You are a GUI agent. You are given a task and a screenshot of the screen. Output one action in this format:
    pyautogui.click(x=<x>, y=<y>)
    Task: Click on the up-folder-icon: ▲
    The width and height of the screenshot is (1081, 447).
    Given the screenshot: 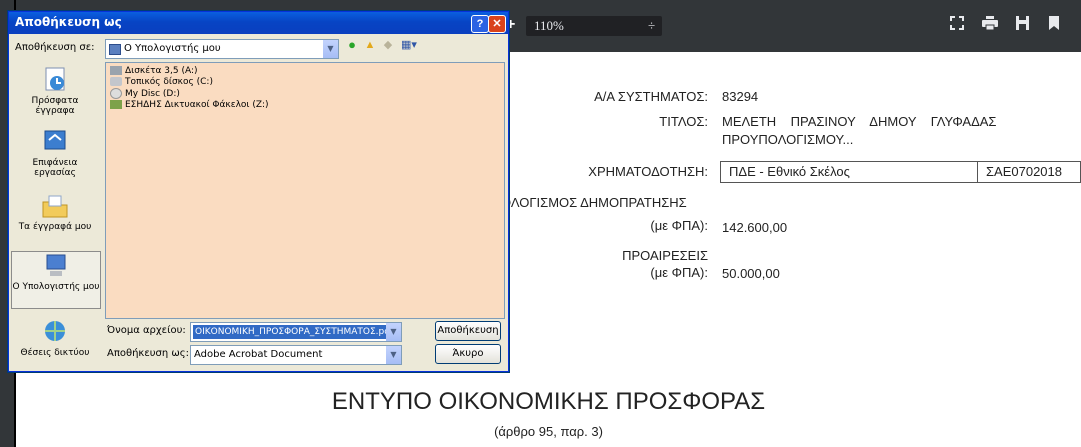 What is the action you would take?
    pyautogui.click(x=370, y=45)
    